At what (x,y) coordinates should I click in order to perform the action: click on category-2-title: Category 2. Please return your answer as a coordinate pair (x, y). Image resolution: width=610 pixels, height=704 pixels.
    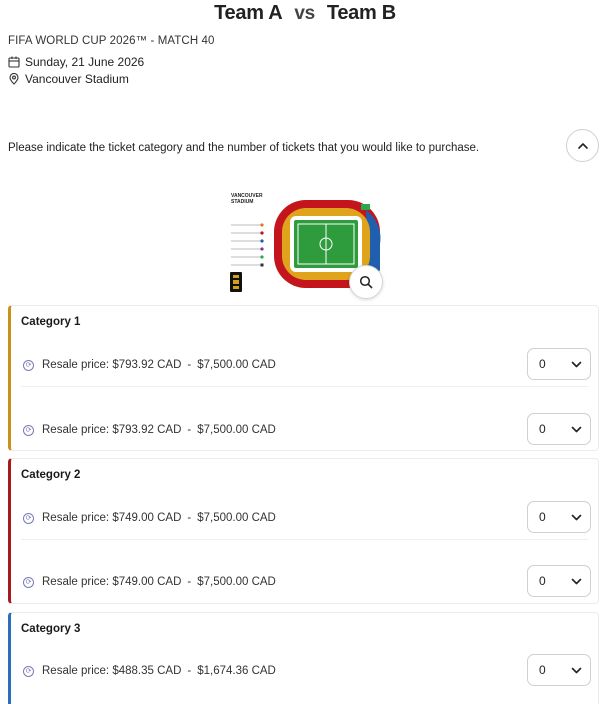
    Looking at the image, I should click on (51, 475).